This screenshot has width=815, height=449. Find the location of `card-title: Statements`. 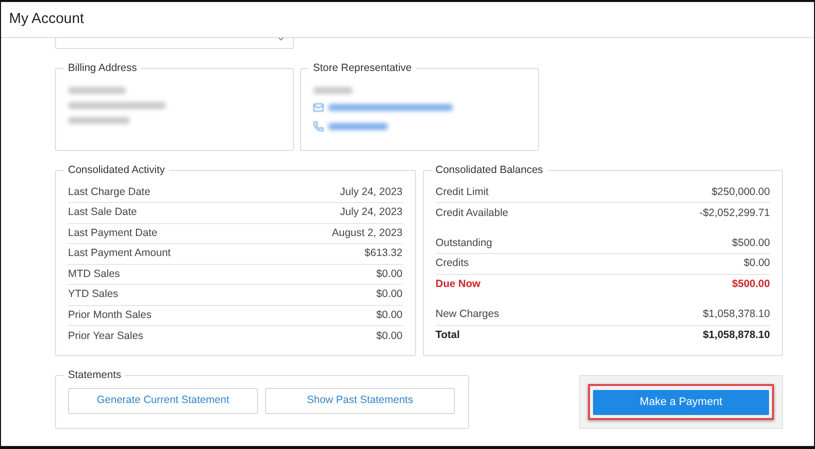

card-title: Statements is located at coordinates (94, 375).